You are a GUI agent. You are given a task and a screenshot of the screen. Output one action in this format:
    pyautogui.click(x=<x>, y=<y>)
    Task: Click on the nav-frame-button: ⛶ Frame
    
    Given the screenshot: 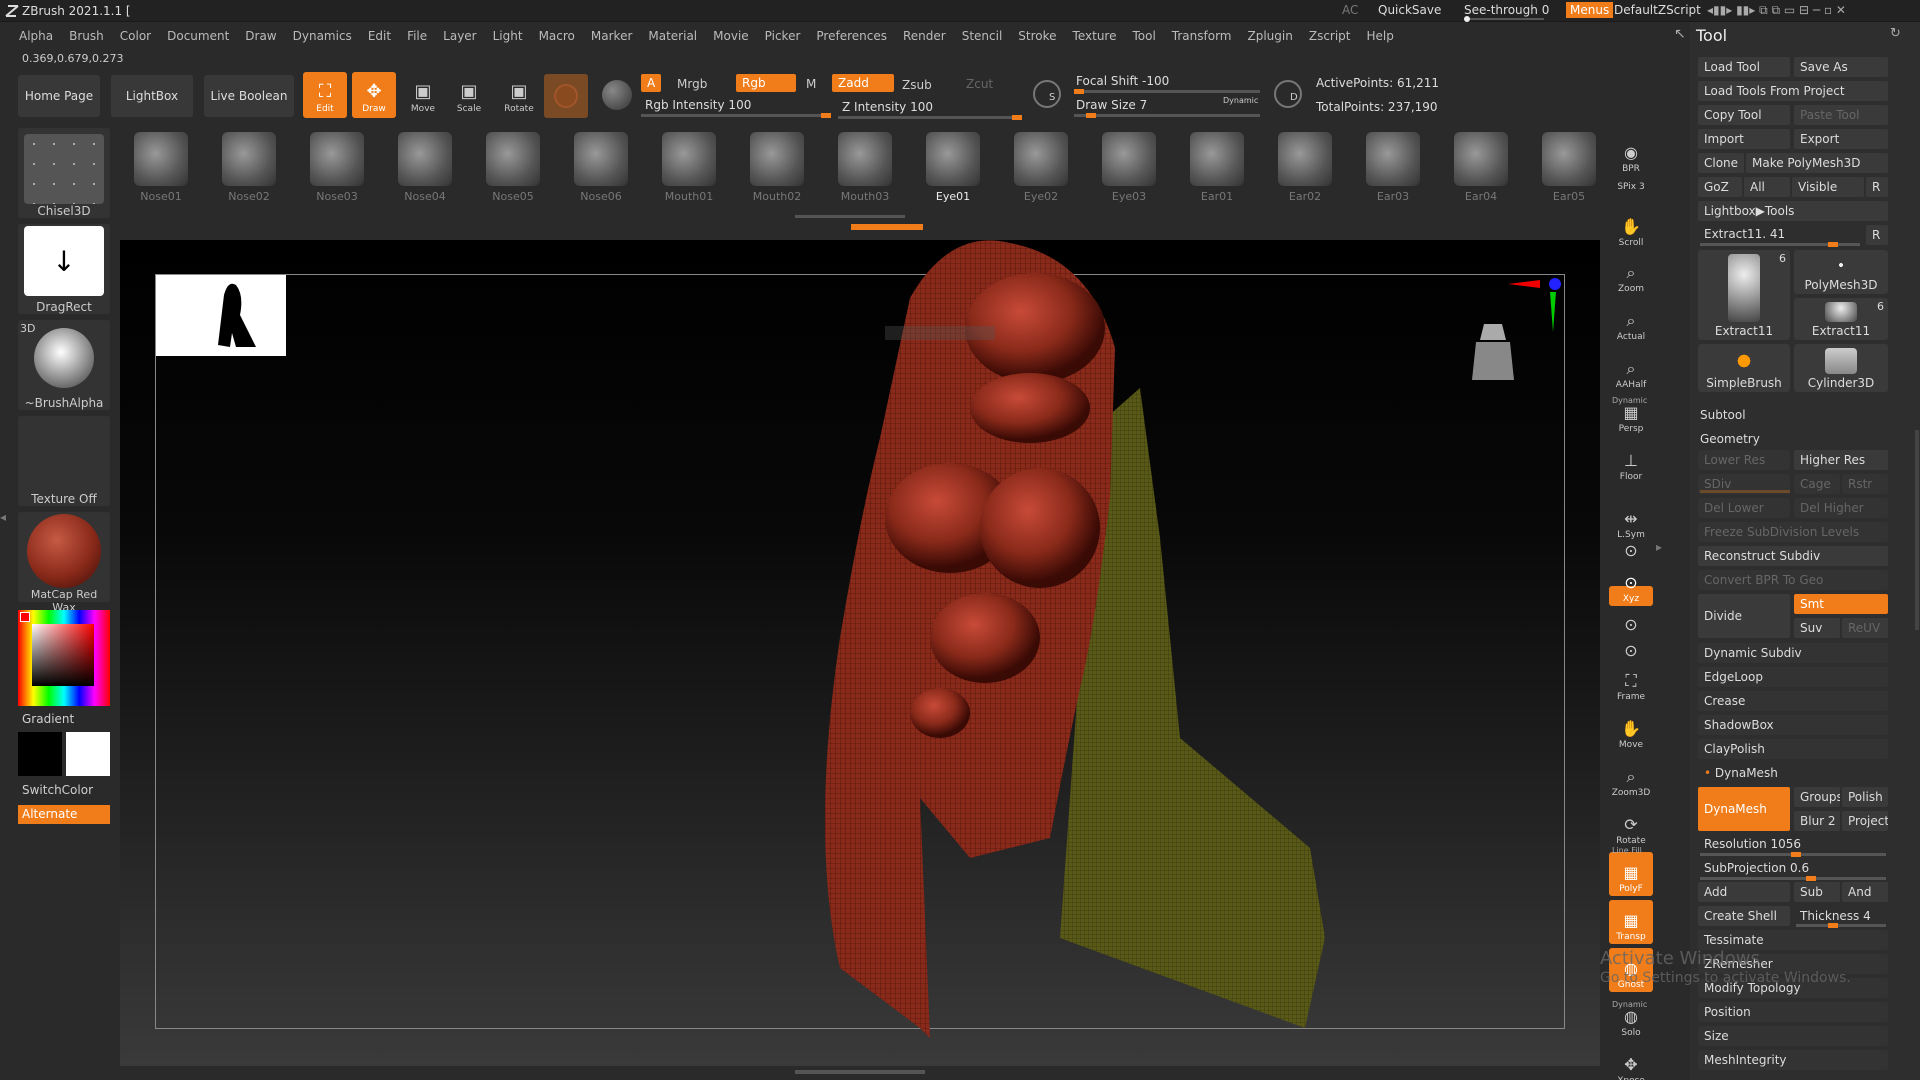 What is the action you would take?
    pyautogui.click(x=1631, y=682)
    